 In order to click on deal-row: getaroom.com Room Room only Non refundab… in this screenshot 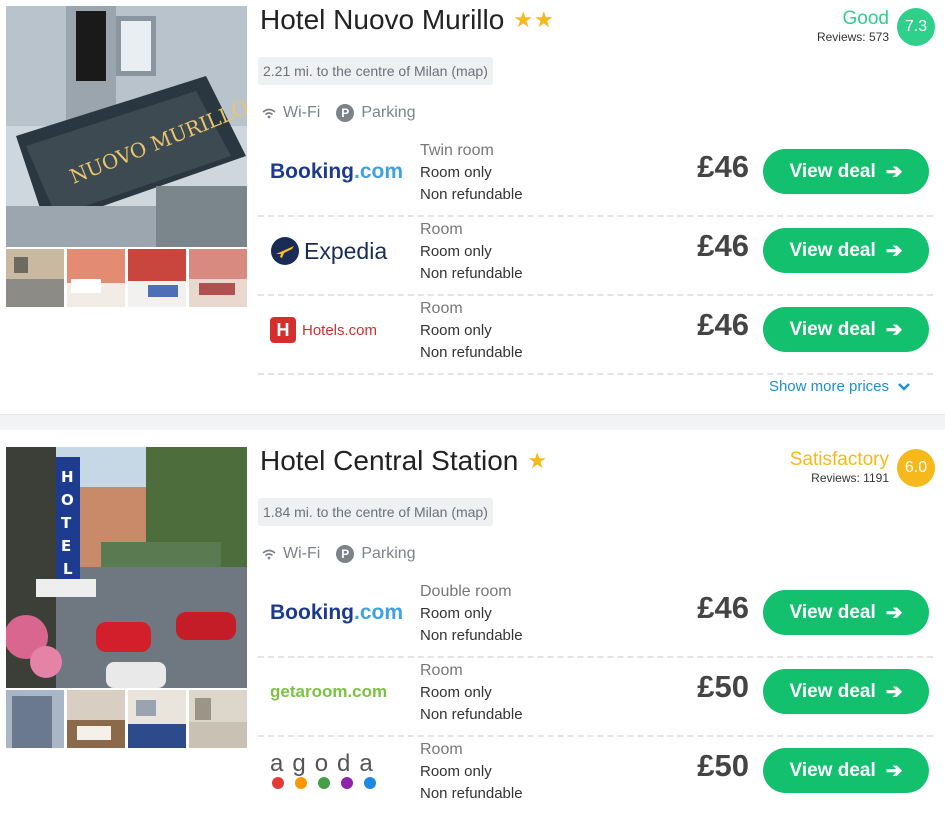, I will do `click(595, 696)`.